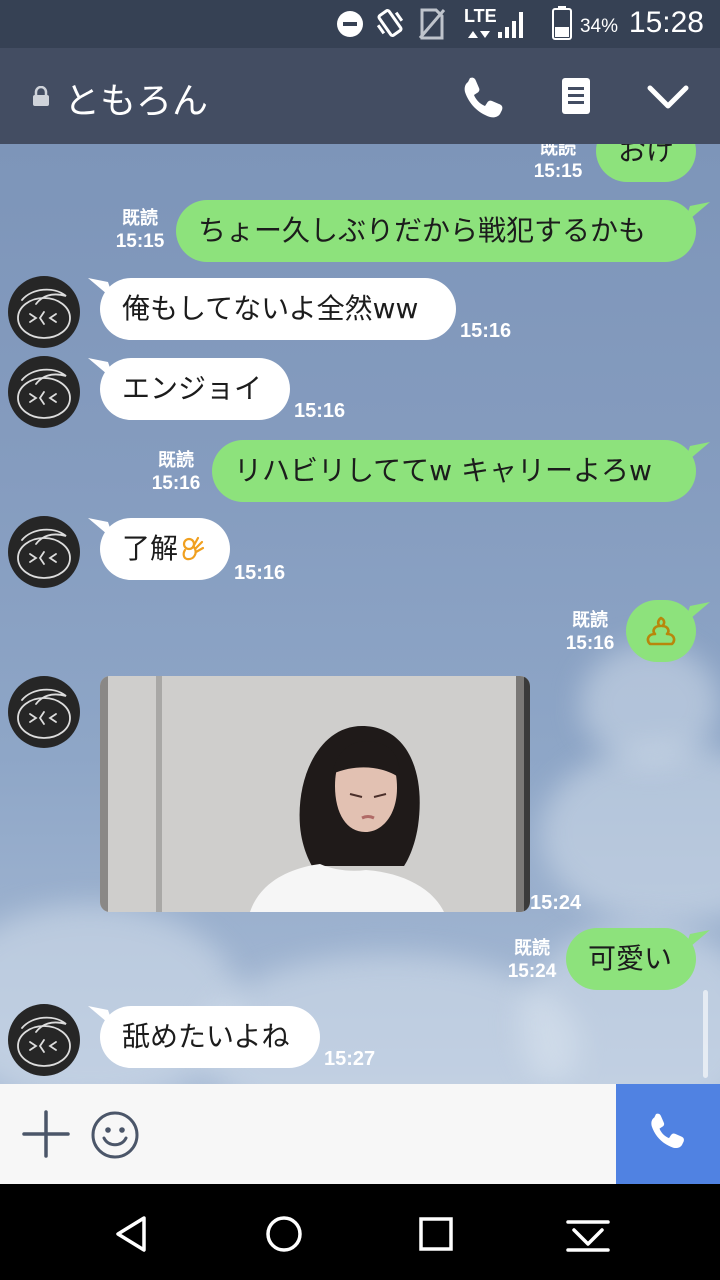 This screenshot has height=1280, width=720. What do you see at coordinates (576, 96) in the screenshot?
I see `notes-icon` at bounding box center [576, 96].